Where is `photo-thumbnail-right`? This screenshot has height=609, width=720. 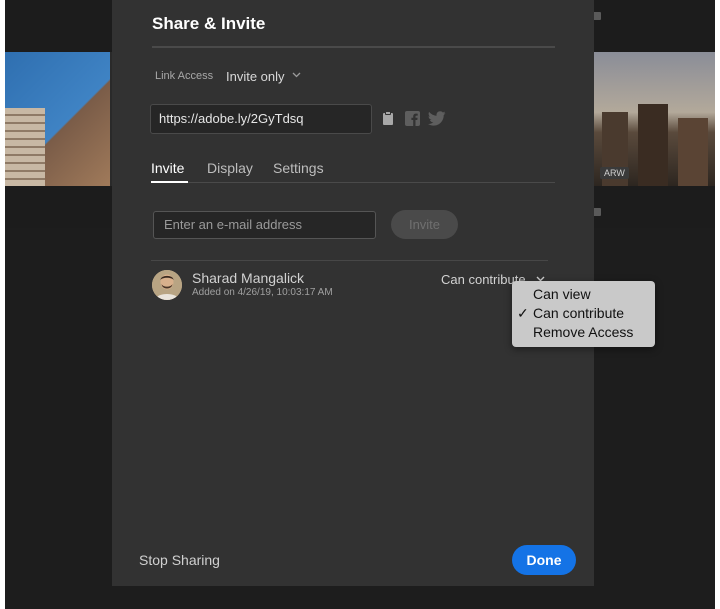
photo-thumbnail-right is located at coordinates (654, 119).